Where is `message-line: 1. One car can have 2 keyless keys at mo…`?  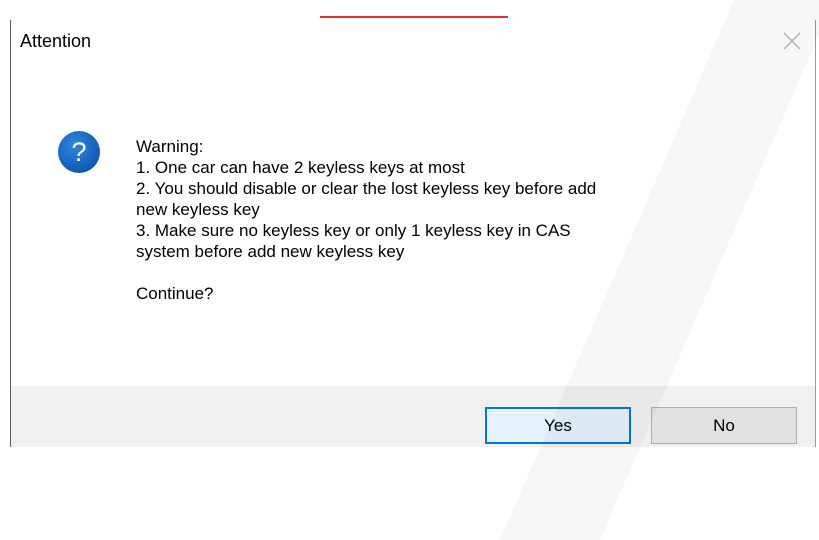 message-line: 1. One car can have 2 keyless keys at mo… is located at coordinates (300, 167).